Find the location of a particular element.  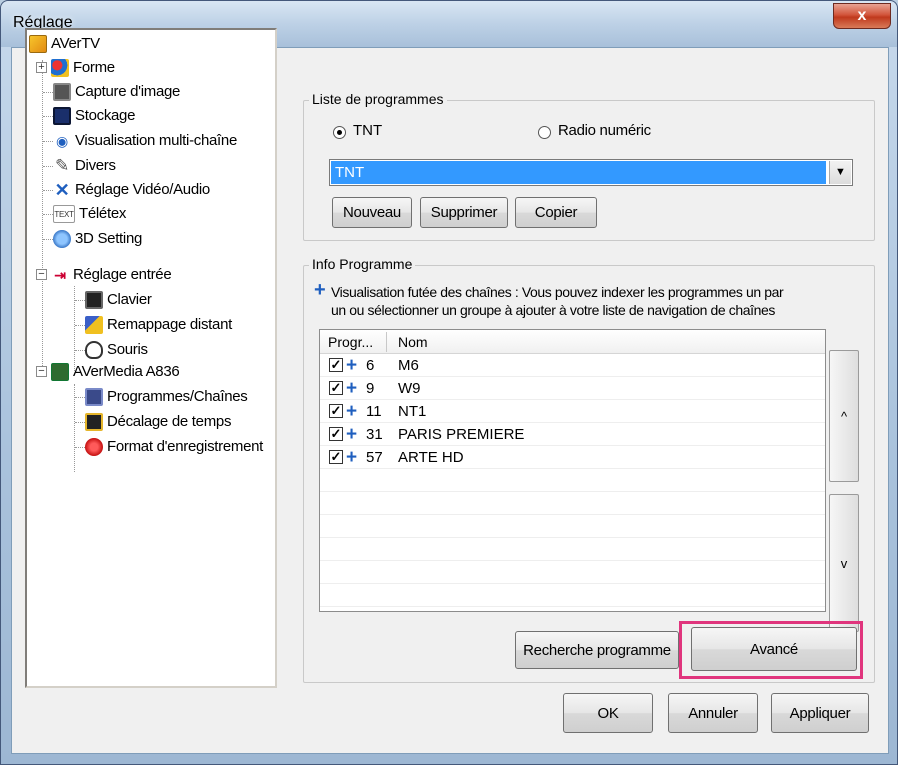

table-row: ✓ + 11 NT1 is located at coordinates (572, 411).